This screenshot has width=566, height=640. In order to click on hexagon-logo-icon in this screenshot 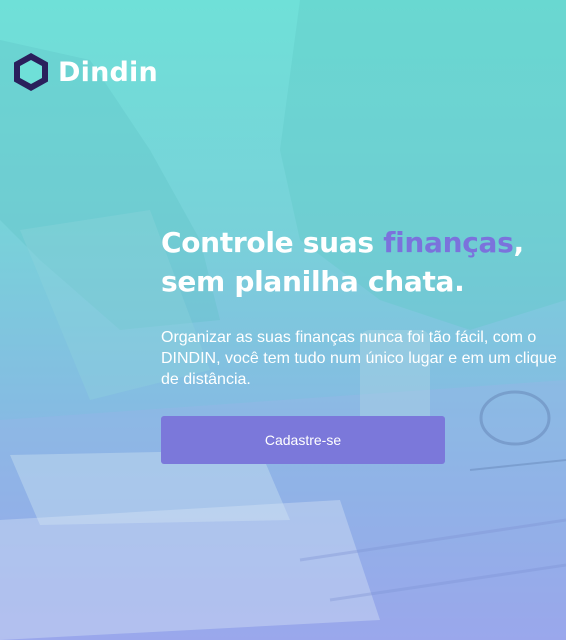, I will do `click(31, 72)`.